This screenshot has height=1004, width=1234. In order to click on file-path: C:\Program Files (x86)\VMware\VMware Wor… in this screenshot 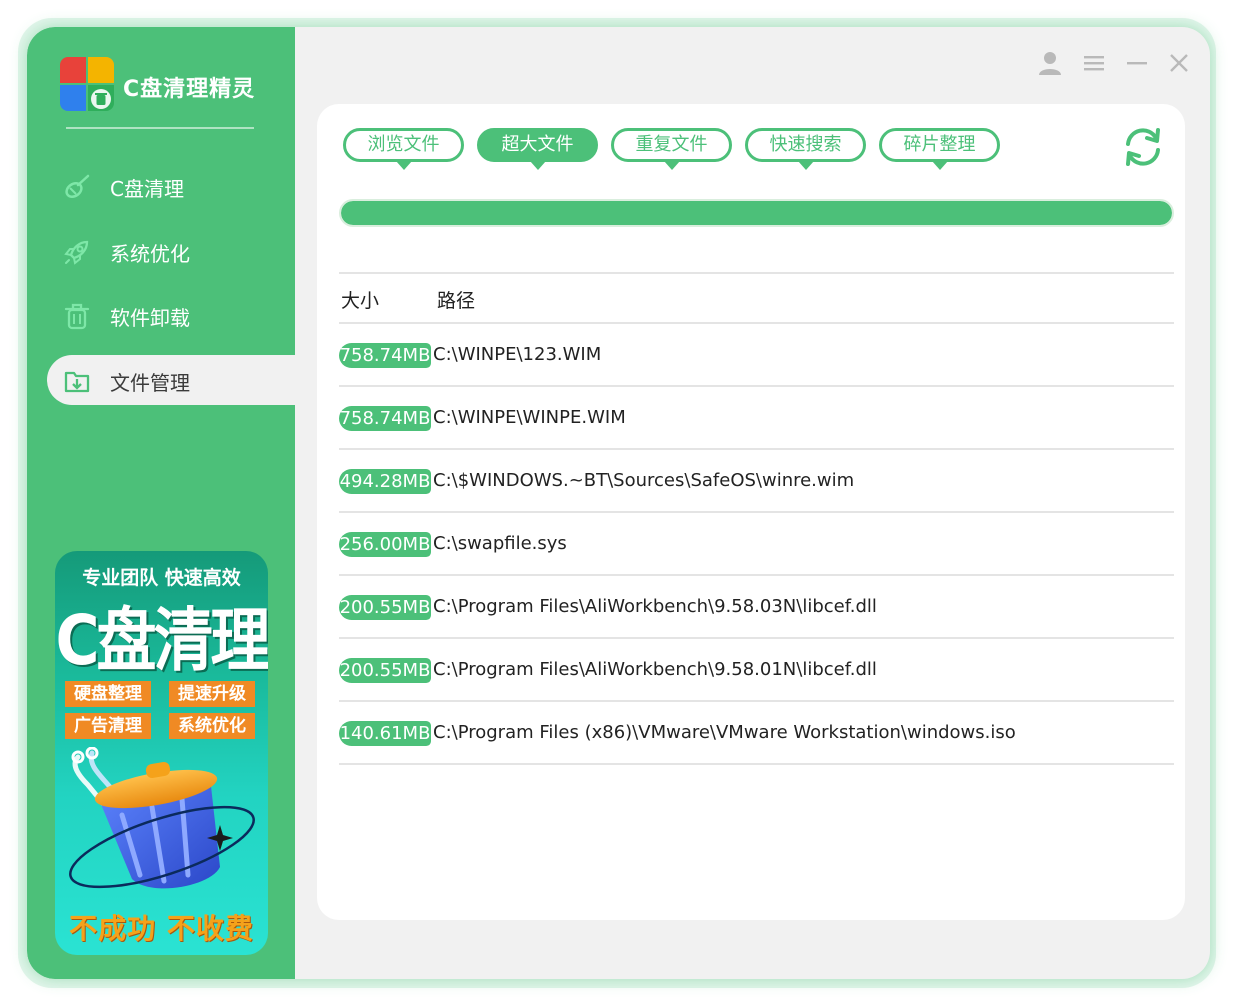, I will do `click(724, 732)`.